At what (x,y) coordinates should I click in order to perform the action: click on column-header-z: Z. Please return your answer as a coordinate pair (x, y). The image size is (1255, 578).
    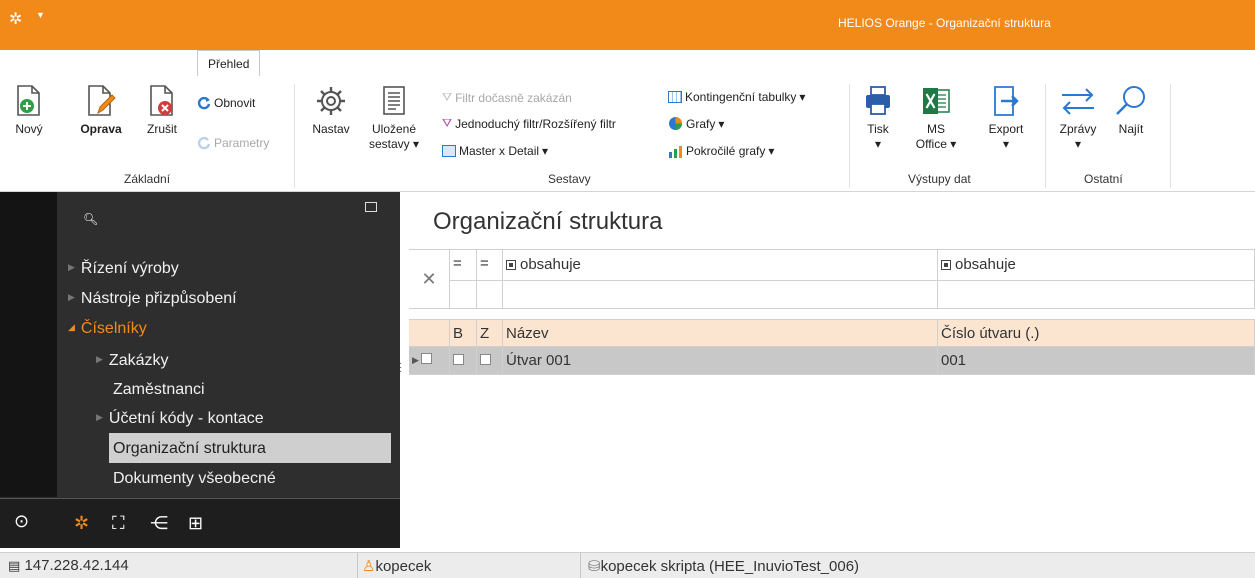
    Looking at the image, I should click on (490, 333).